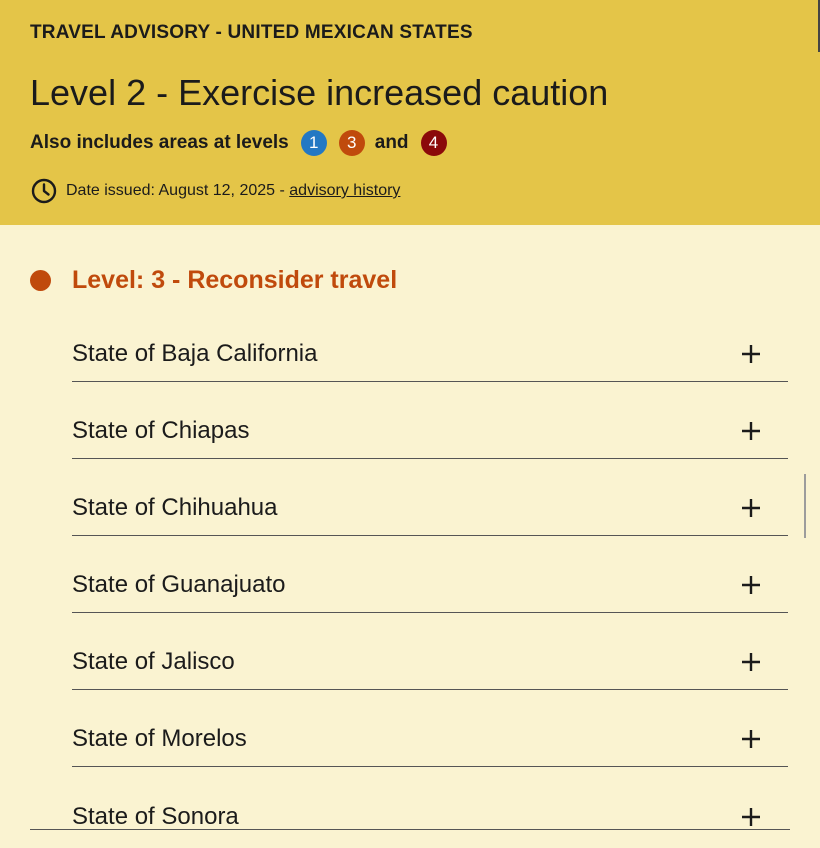 The width and height of the screenshot is (820, 848). Describe the element at coordinates (410, 829) in the screenshot. I see `divider` at that location.